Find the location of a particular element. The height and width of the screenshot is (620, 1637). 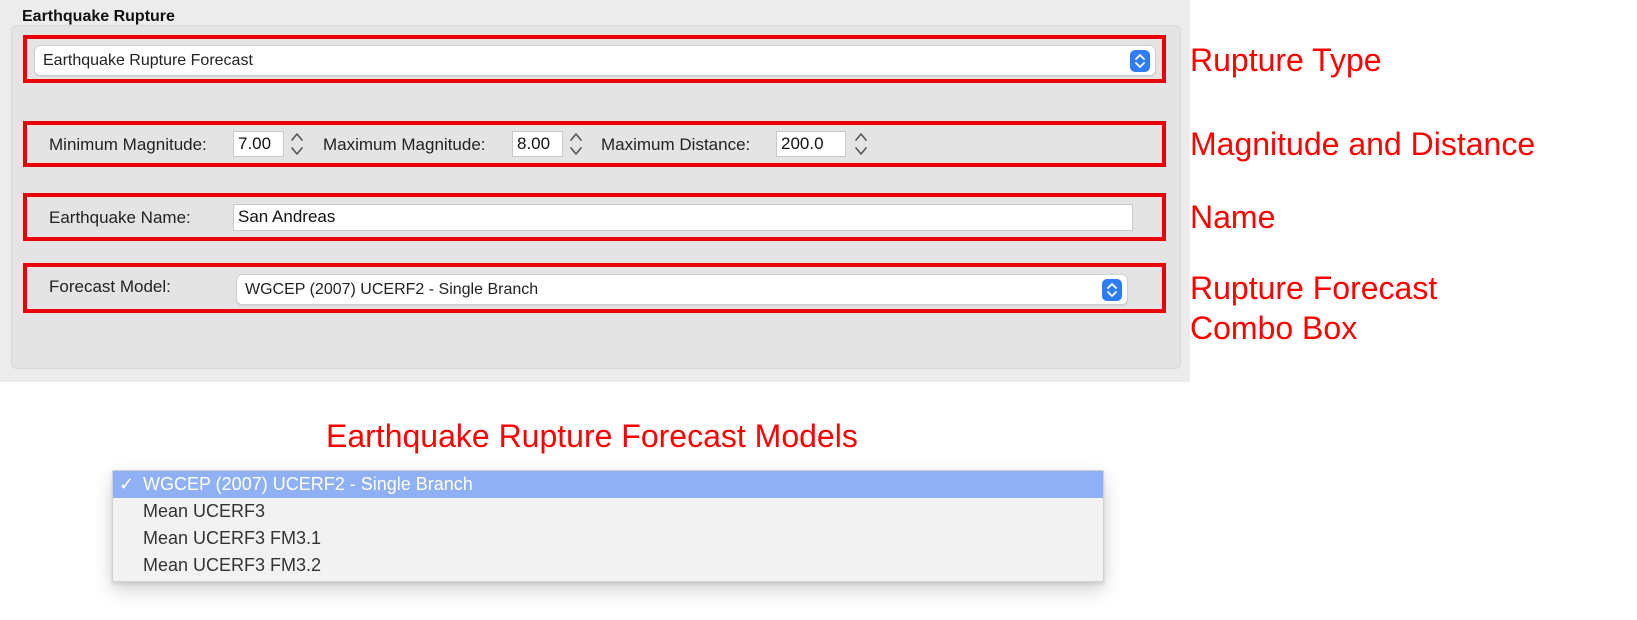

group-title: Earthquake Rupture is located at coordinates (98, 16).